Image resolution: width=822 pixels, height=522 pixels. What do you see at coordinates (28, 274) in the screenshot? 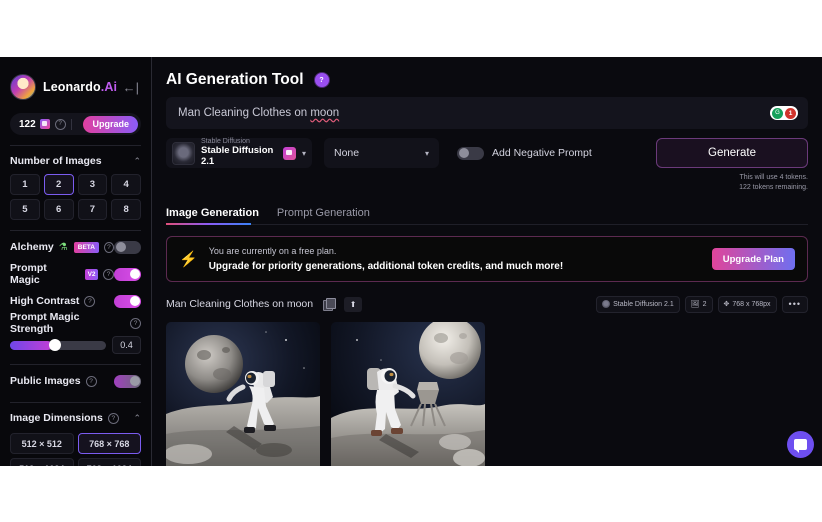
I see `prompt-magic-label: Prompt Magic` at bounding box center [28, 274].